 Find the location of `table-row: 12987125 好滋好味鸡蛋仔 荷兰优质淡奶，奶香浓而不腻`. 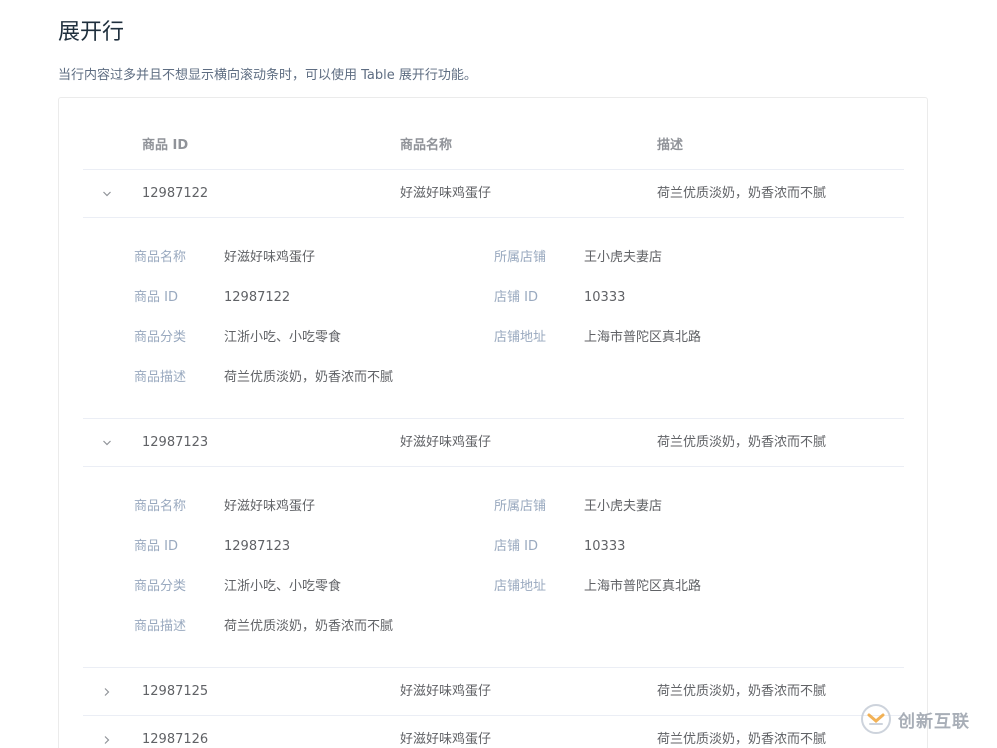

table-row: 12987125 好滋好味鸡蛋仔 荷兰优质淡奶，奶香浓而不腻 is located at coordinates (493, 692).